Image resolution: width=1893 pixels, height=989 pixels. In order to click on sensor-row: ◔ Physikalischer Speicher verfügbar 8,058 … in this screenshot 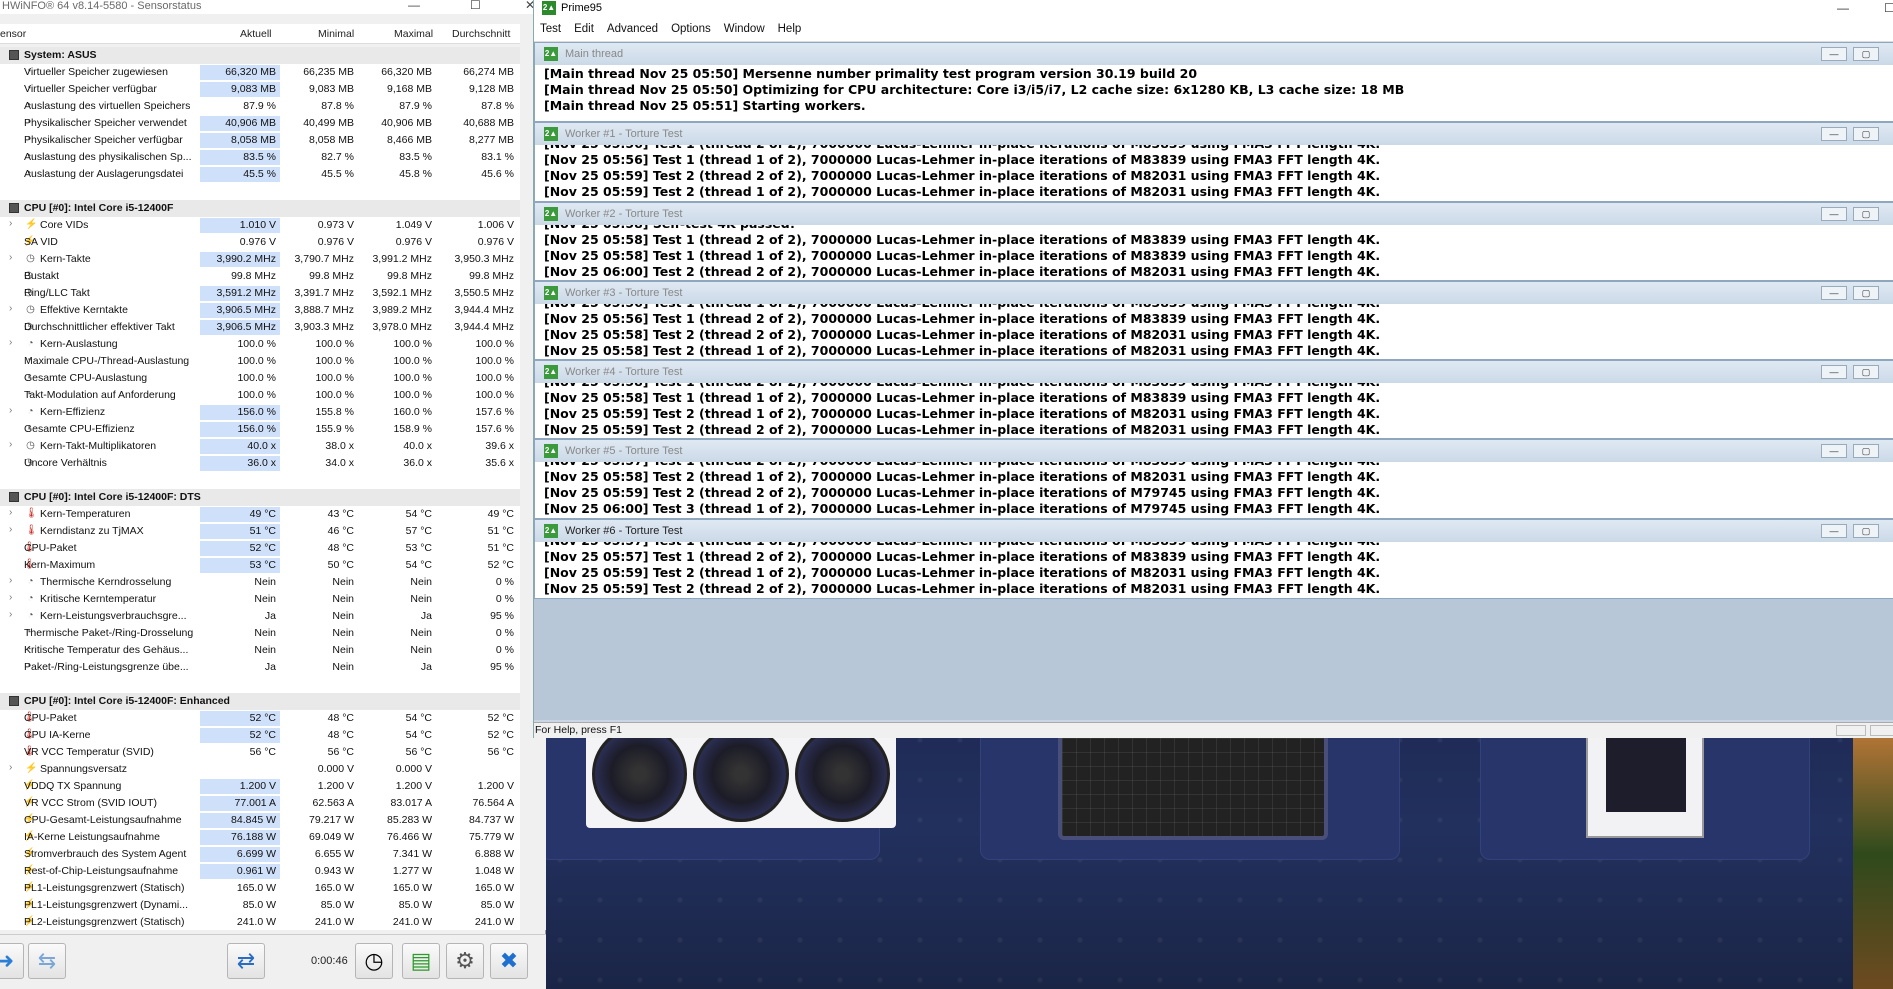, I will do `click(260, 140)`.